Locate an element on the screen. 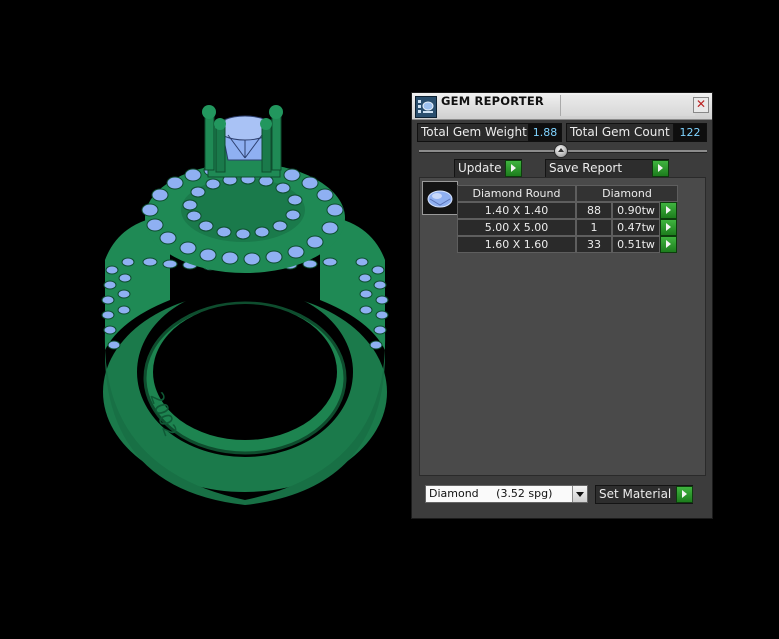 This screenshot has width=779, height=639. set-material-button-label: Set Material is located at coordinates (635, 494).